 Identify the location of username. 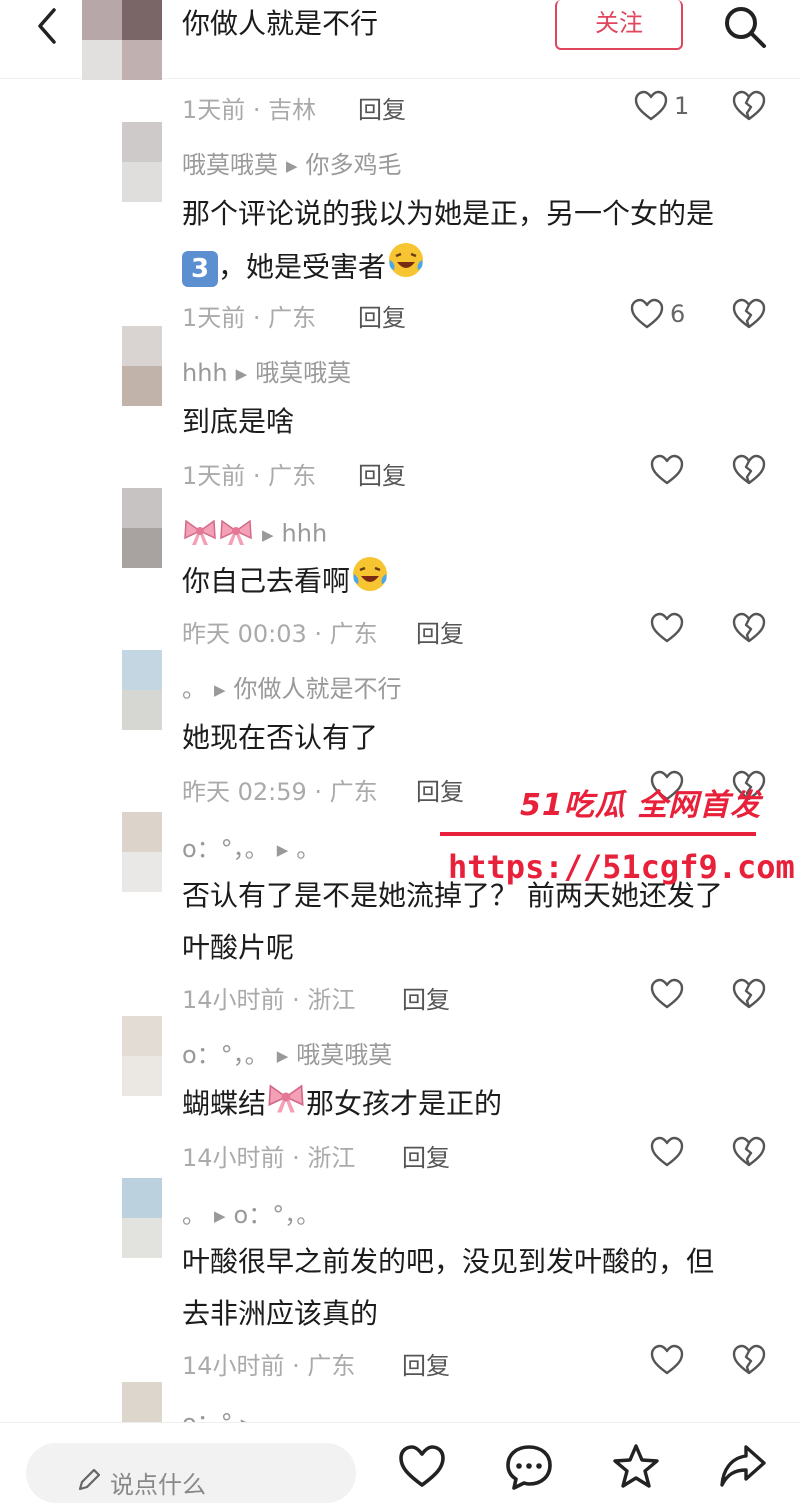
(218, 533).